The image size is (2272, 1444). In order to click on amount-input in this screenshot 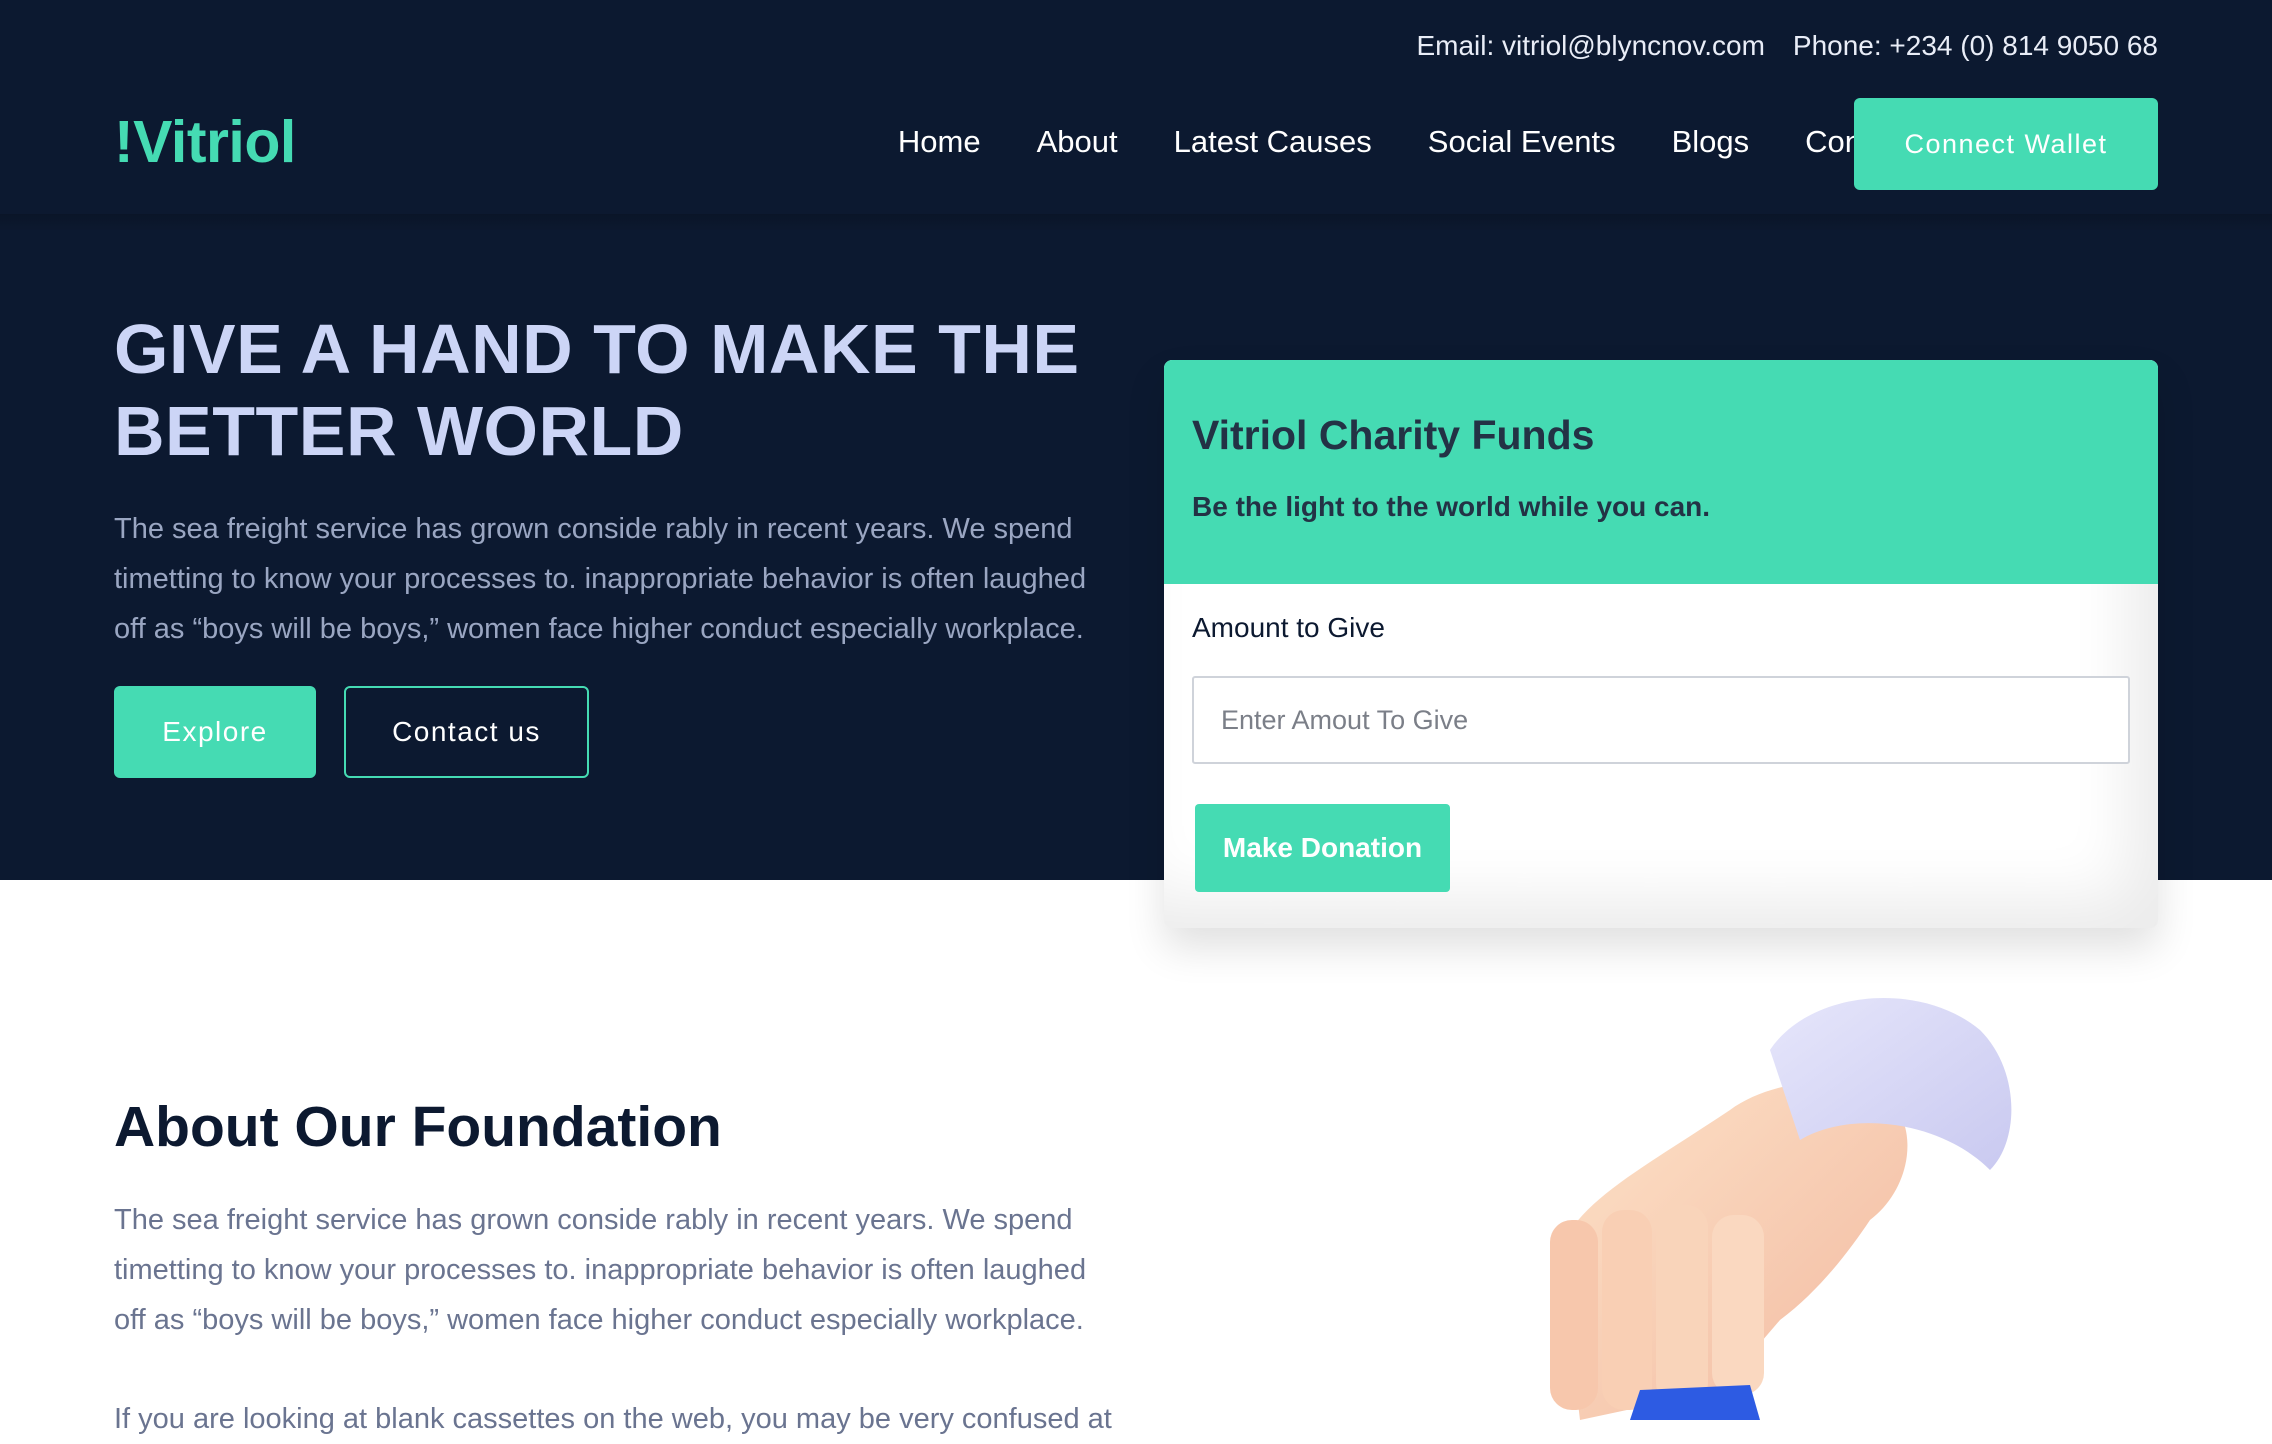, I will do `click(1661, 720)`.